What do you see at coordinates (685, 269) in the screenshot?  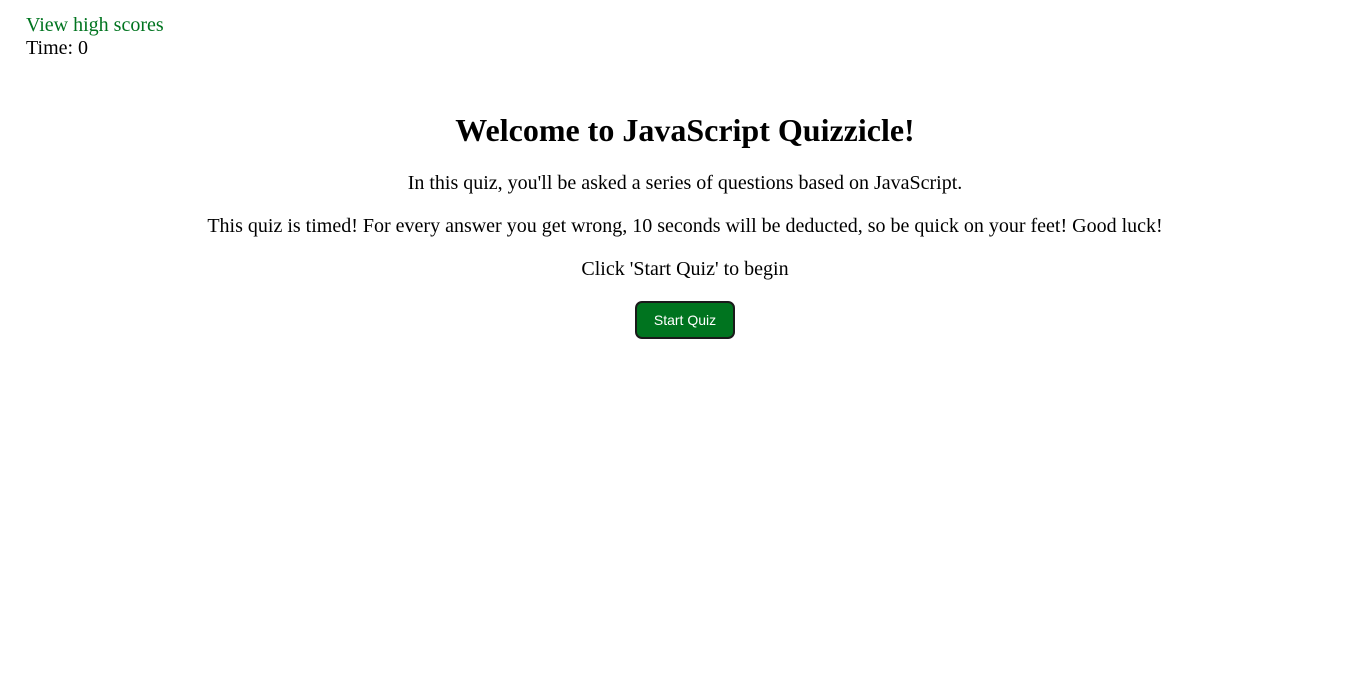 I see `instruction-text: Click 'Start Quiz' to begin` at bounding box center [685, 269].